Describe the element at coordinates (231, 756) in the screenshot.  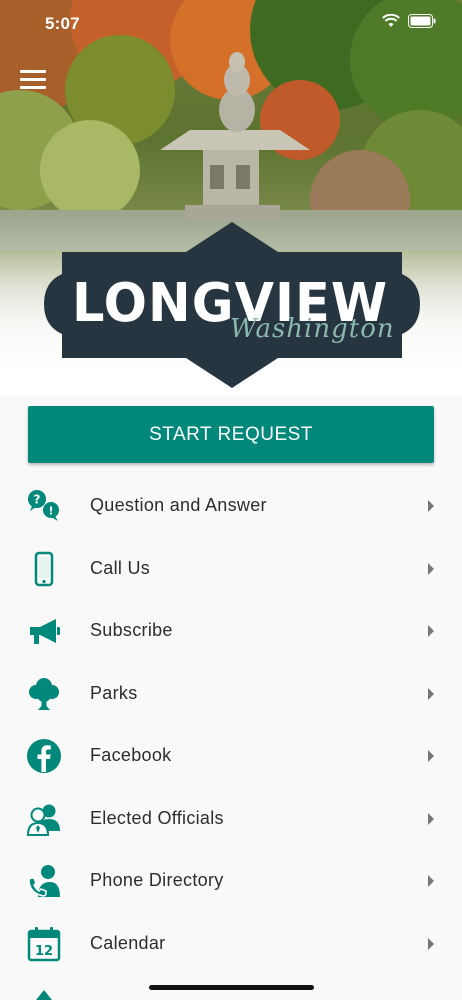
I see `menu-item-facebook: Facebook` at that location.